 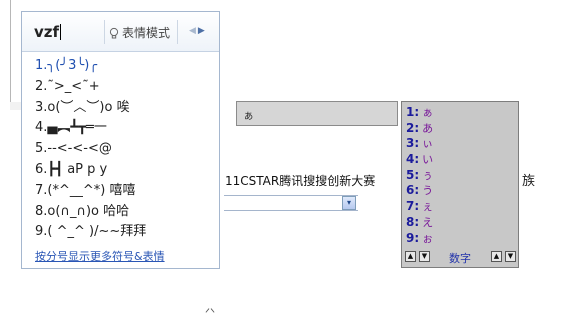 I want to click on kana-index: 5:, so click(x=413, y=174).